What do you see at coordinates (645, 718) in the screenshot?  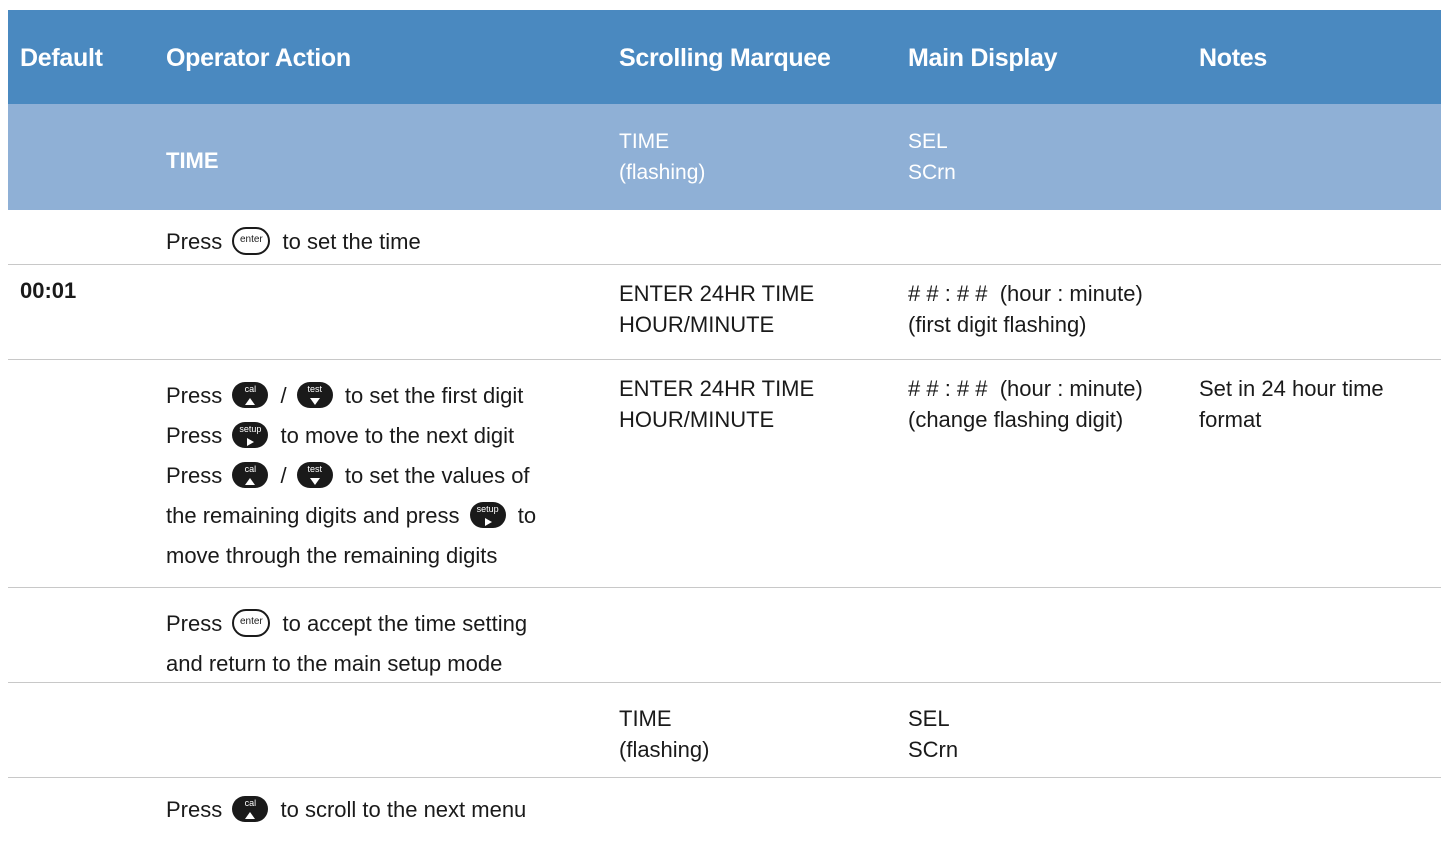 I see `marquee-line1: TIME` at bounding box center [645, 718].